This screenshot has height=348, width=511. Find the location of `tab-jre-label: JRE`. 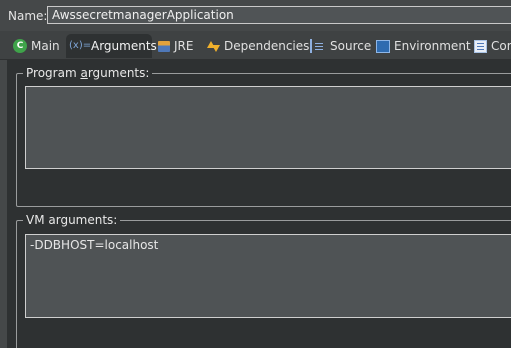

tab-jre-label: JRE is located at coordinates (184, 46).